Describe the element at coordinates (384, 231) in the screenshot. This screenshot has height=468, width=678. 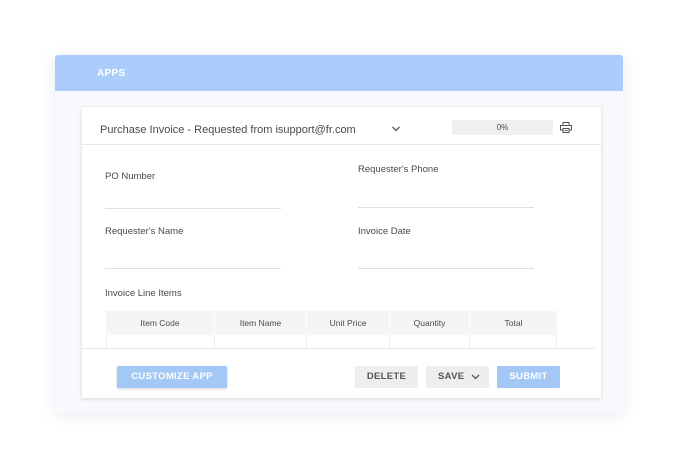
I see `invoice-date-label: Invoice Date` at that location.